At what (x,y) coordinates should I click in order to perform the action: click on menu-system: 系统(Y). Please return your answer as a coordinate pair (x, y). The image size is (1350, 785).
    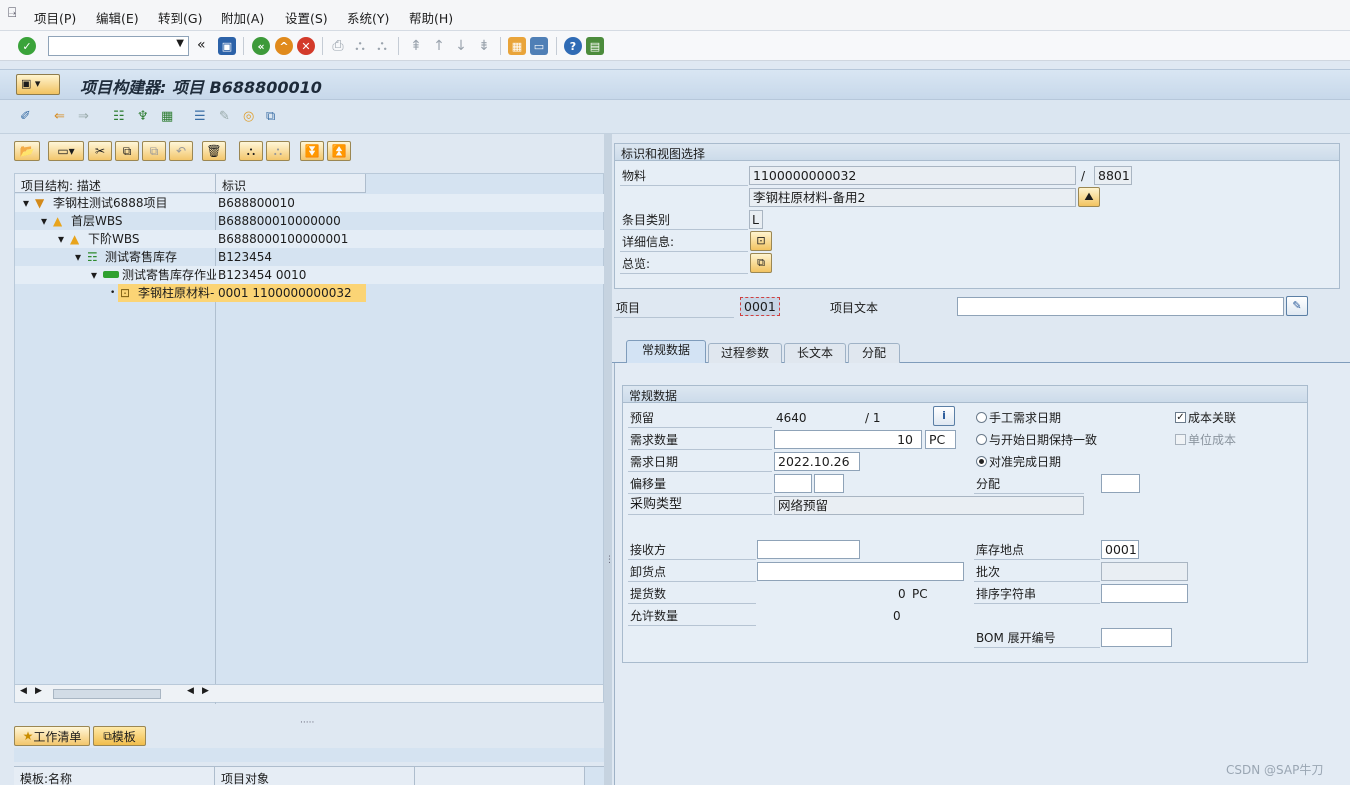
    Looking at the image, I should click on (368, 17).